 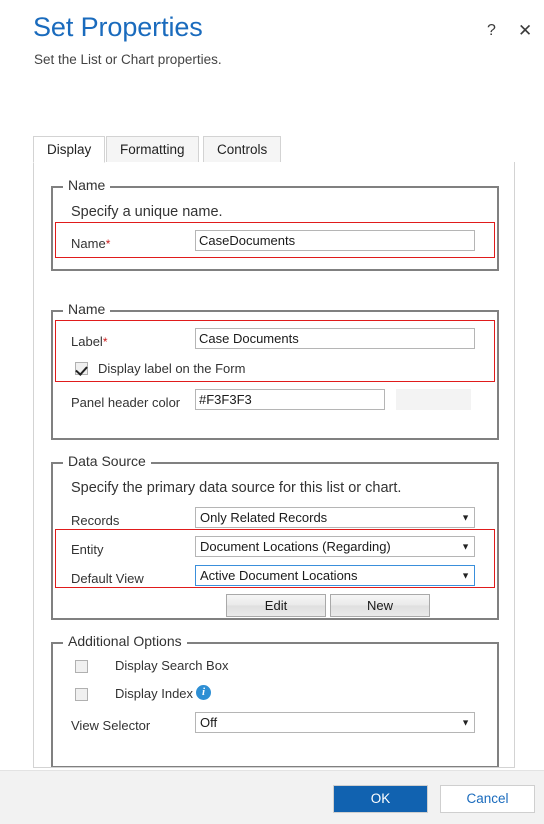 I want to click on display-label-on-form-label: Display label on the Form, so click(x=172, y=368).